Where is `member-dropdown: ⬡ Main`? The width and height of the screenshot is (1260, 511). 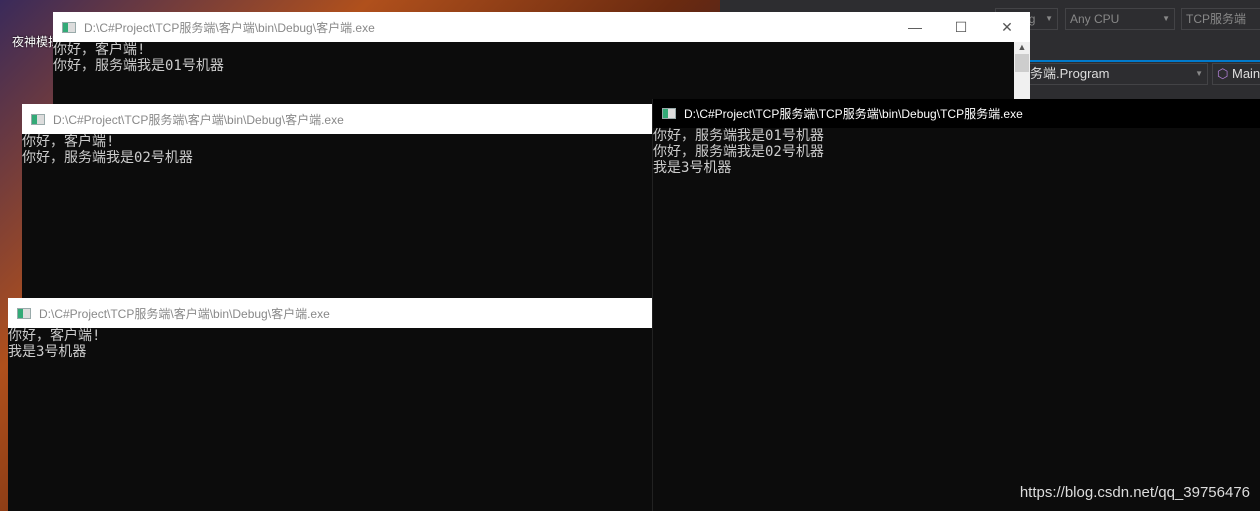 member-dropdown: ⬡ Main is located at coordinates (1236, 74).